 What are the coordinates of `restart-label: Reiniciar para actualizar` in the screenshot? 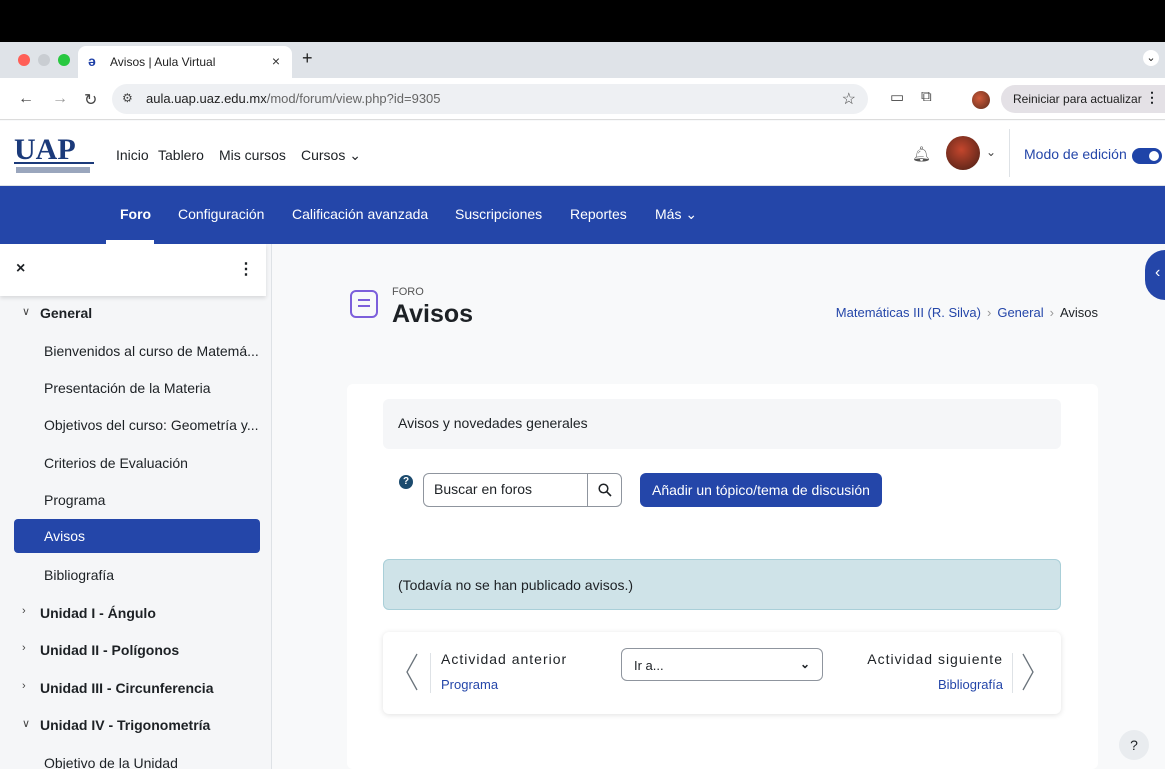 It's located at (1077, 99).